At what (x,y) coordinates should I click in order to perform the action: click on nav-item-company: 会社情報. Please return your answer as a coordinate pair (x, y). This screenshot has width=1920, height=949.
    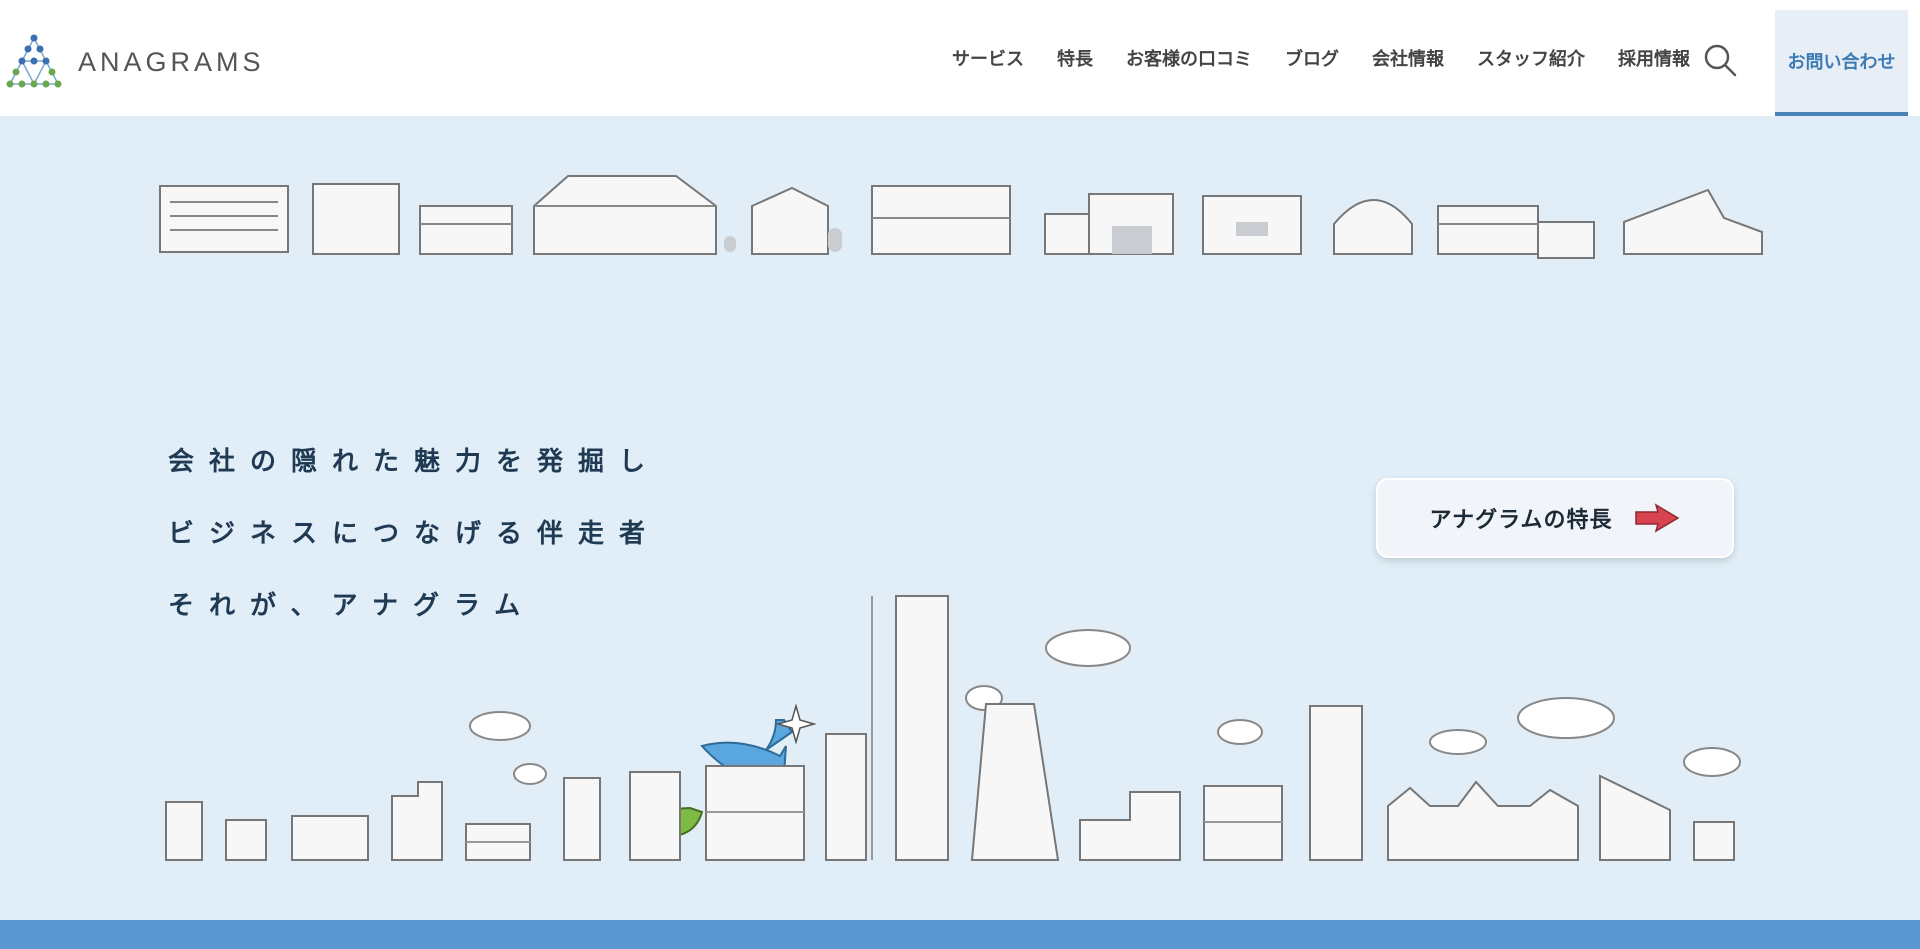
    Looking at the image, I should click on (1408, 58).